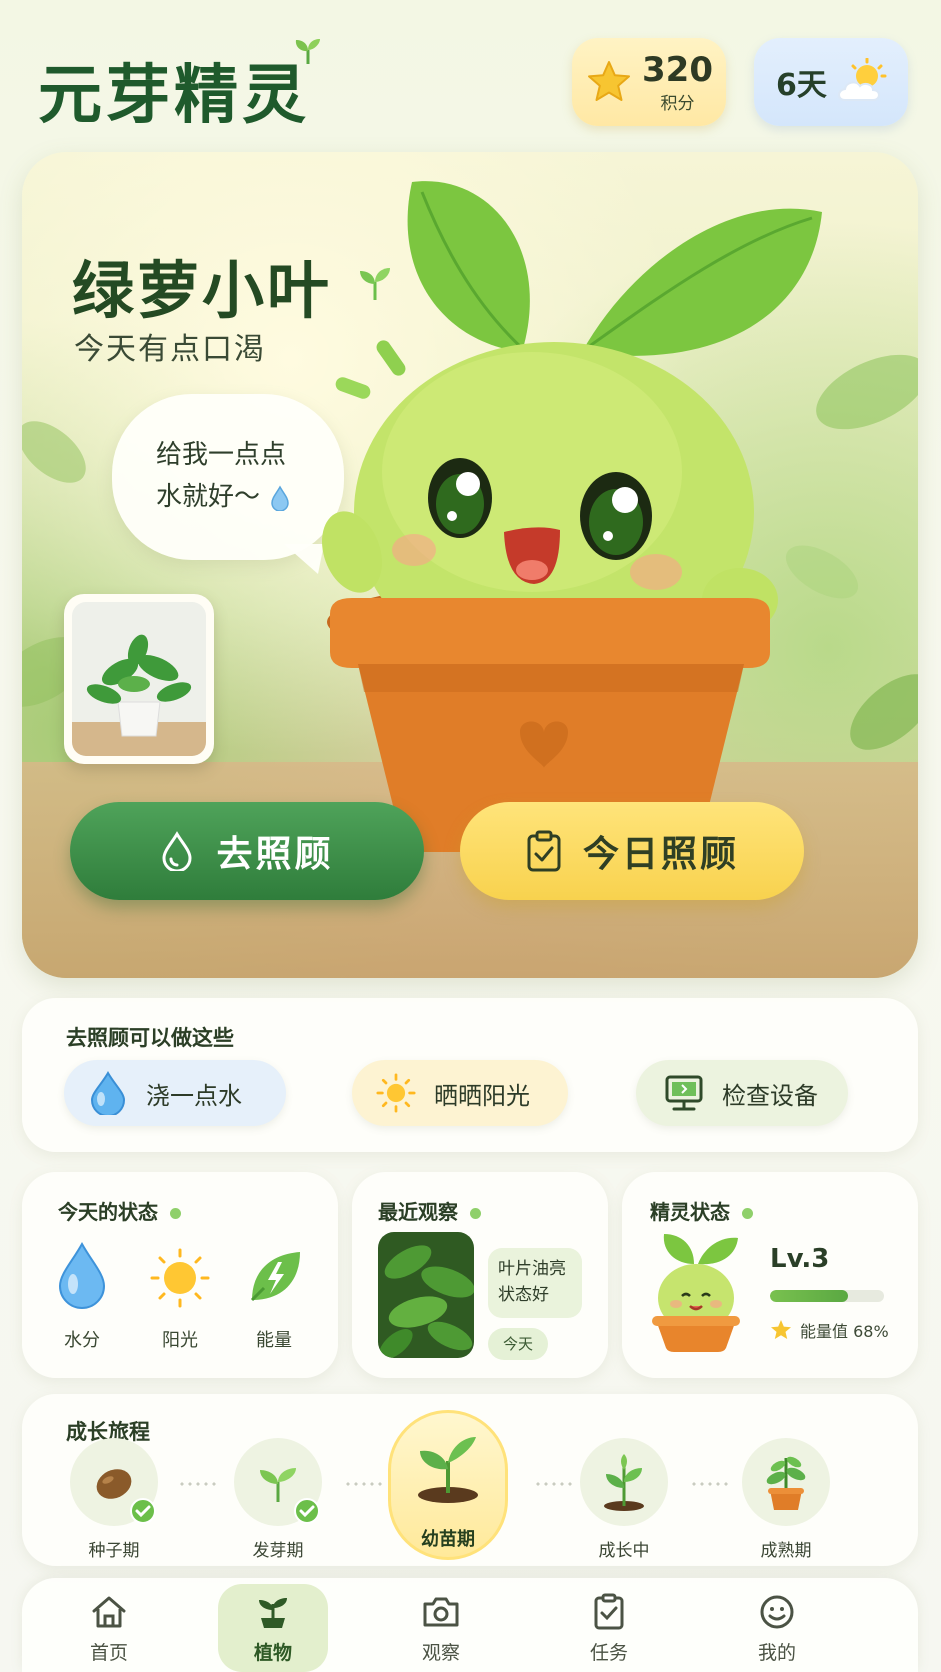  I want to click on potted-plant-photo, so click(139, 679).